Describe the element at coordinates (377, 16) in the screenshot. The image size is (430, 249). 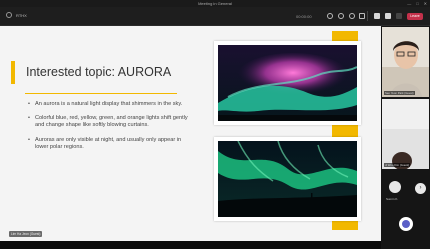
I see `camera-icon` at that location.